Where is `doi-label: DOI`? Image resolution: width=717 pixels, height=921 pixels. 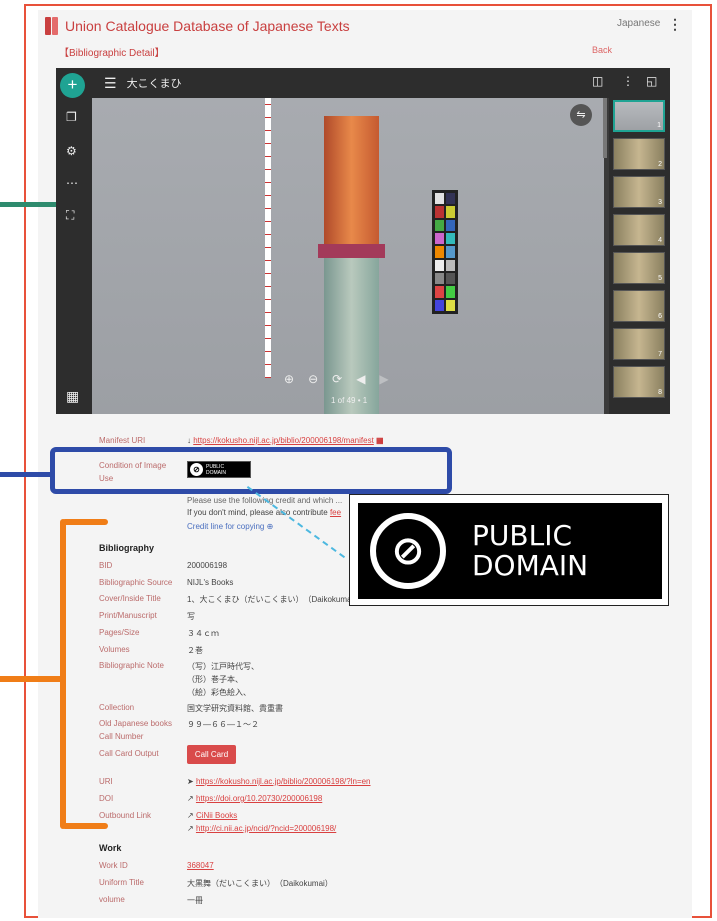
doi-label: DOI is located at coordinates (106, 798).